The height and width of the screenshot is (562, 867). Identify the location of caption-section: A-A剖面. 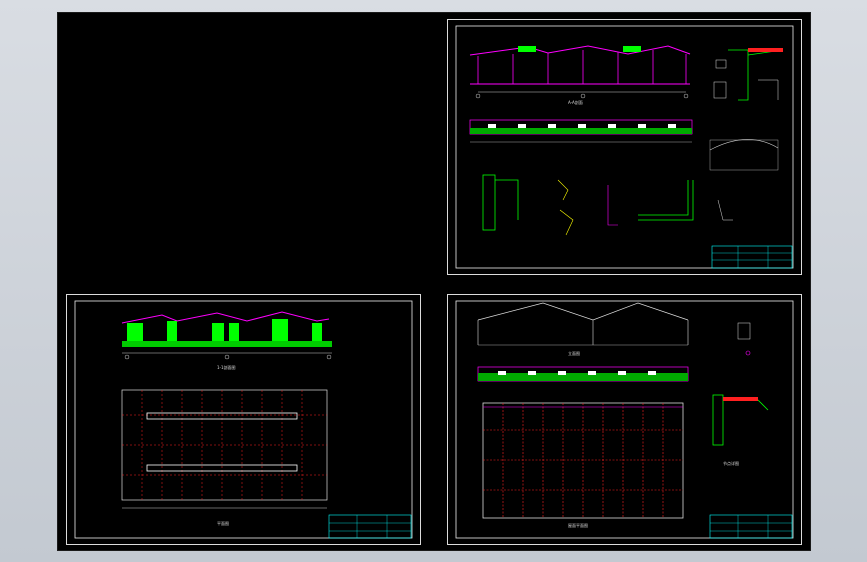
(575, 102).